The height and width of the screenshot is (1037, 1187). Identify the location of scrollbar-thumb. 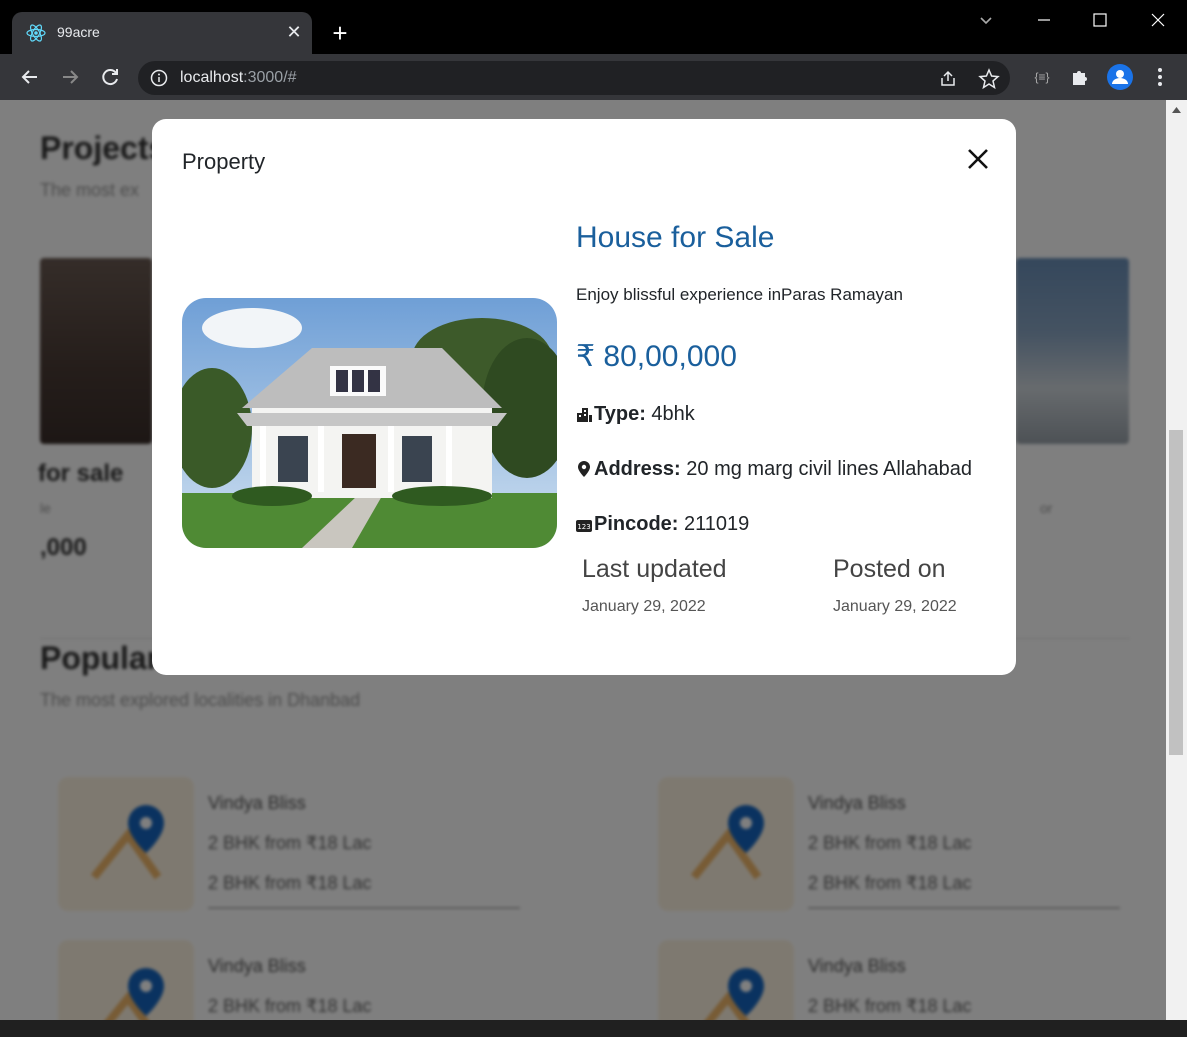
(1176, 592).